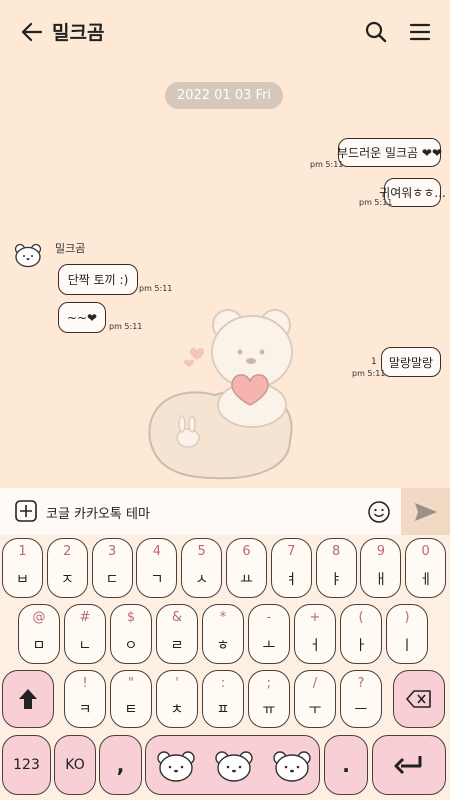  I want to click on key-symbol: *, so click(223, 617).